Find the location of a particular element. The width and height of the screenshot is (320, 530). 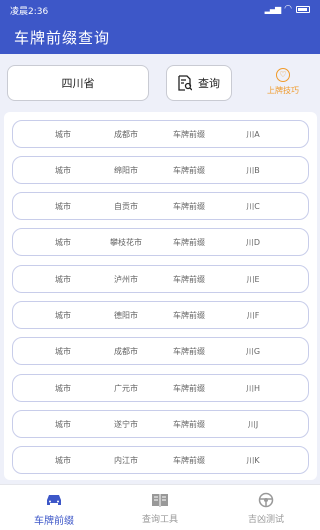

city-name: 德阳市 is located at coordinates (126, 315).